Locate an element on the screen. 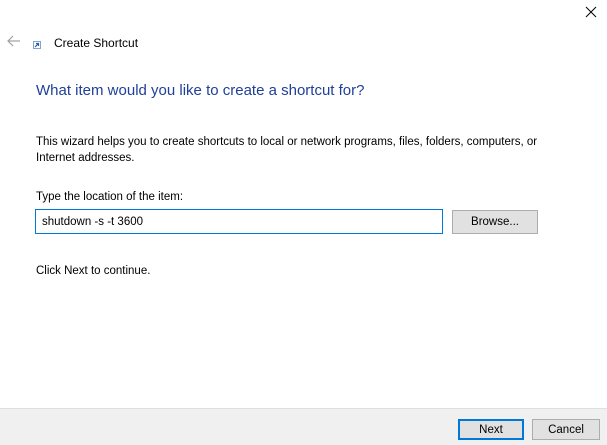  window-title: Create Shortcut is located at coordinates (96, 43).